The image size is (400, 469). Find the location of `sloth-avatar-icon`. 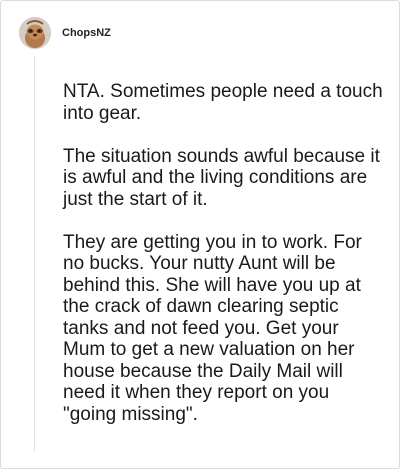

sloth-avatar-icon is located at coordinates (35, 33).